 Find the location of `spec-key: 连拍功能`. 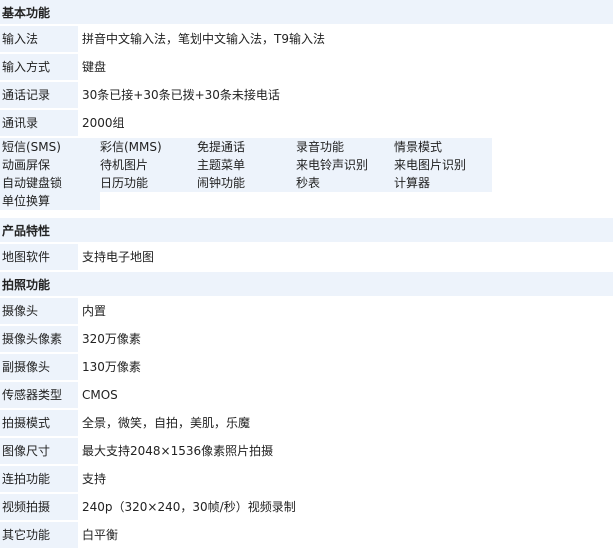

spec-key: 连拍功能 is located at coordinates (39, 479).